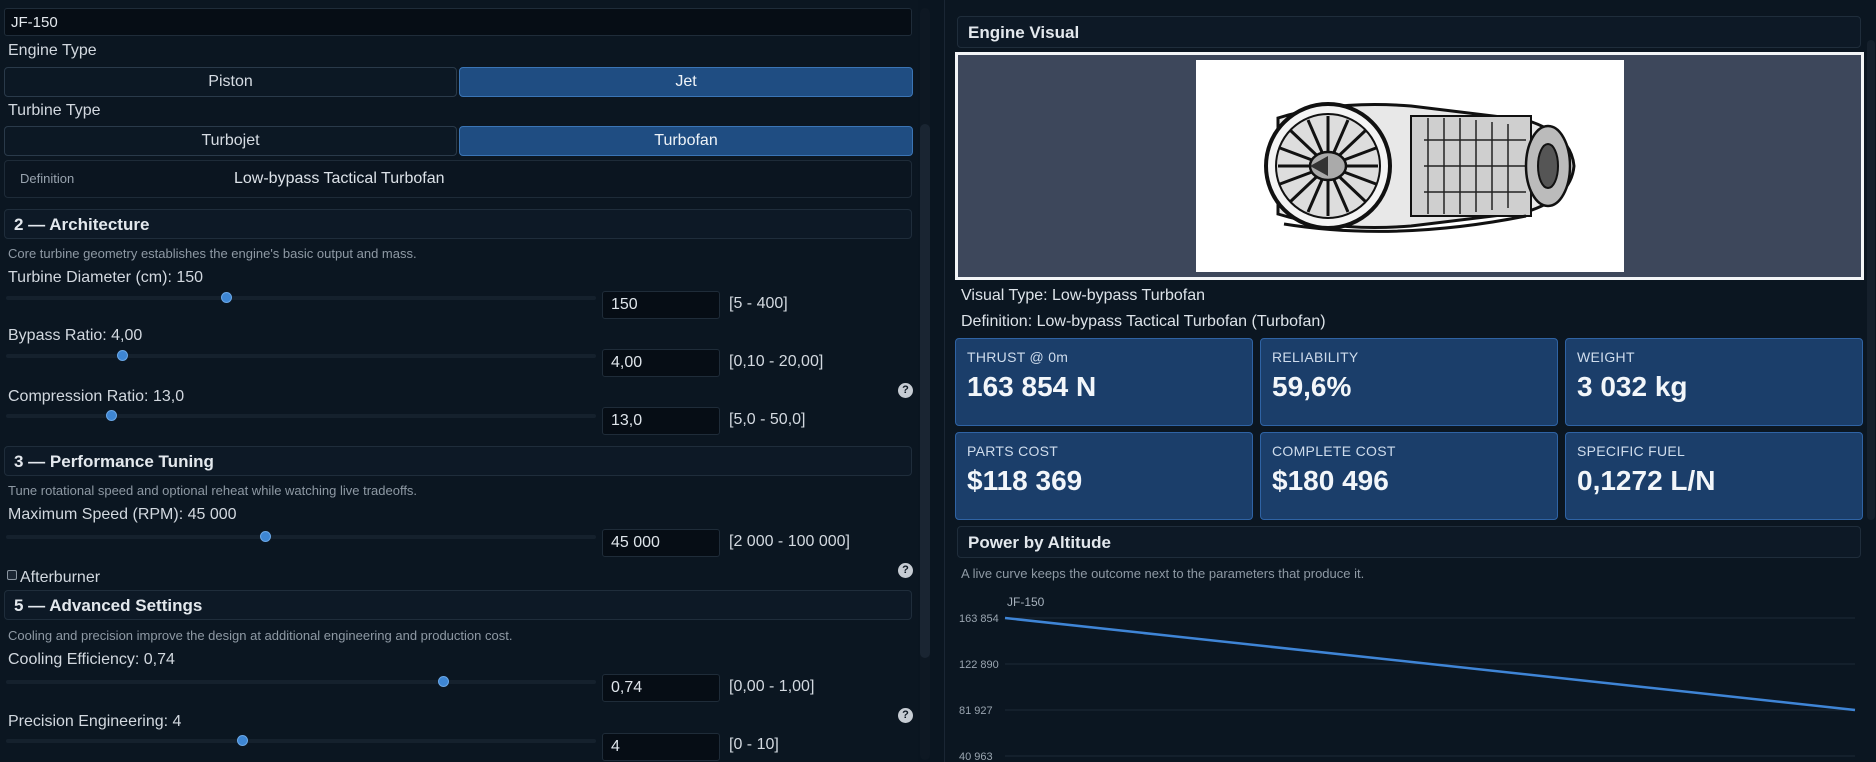  What do you see at coordinates (301, 536) in the screenshot?
I see `max-speed-slider` at bounding box center [301, 536].